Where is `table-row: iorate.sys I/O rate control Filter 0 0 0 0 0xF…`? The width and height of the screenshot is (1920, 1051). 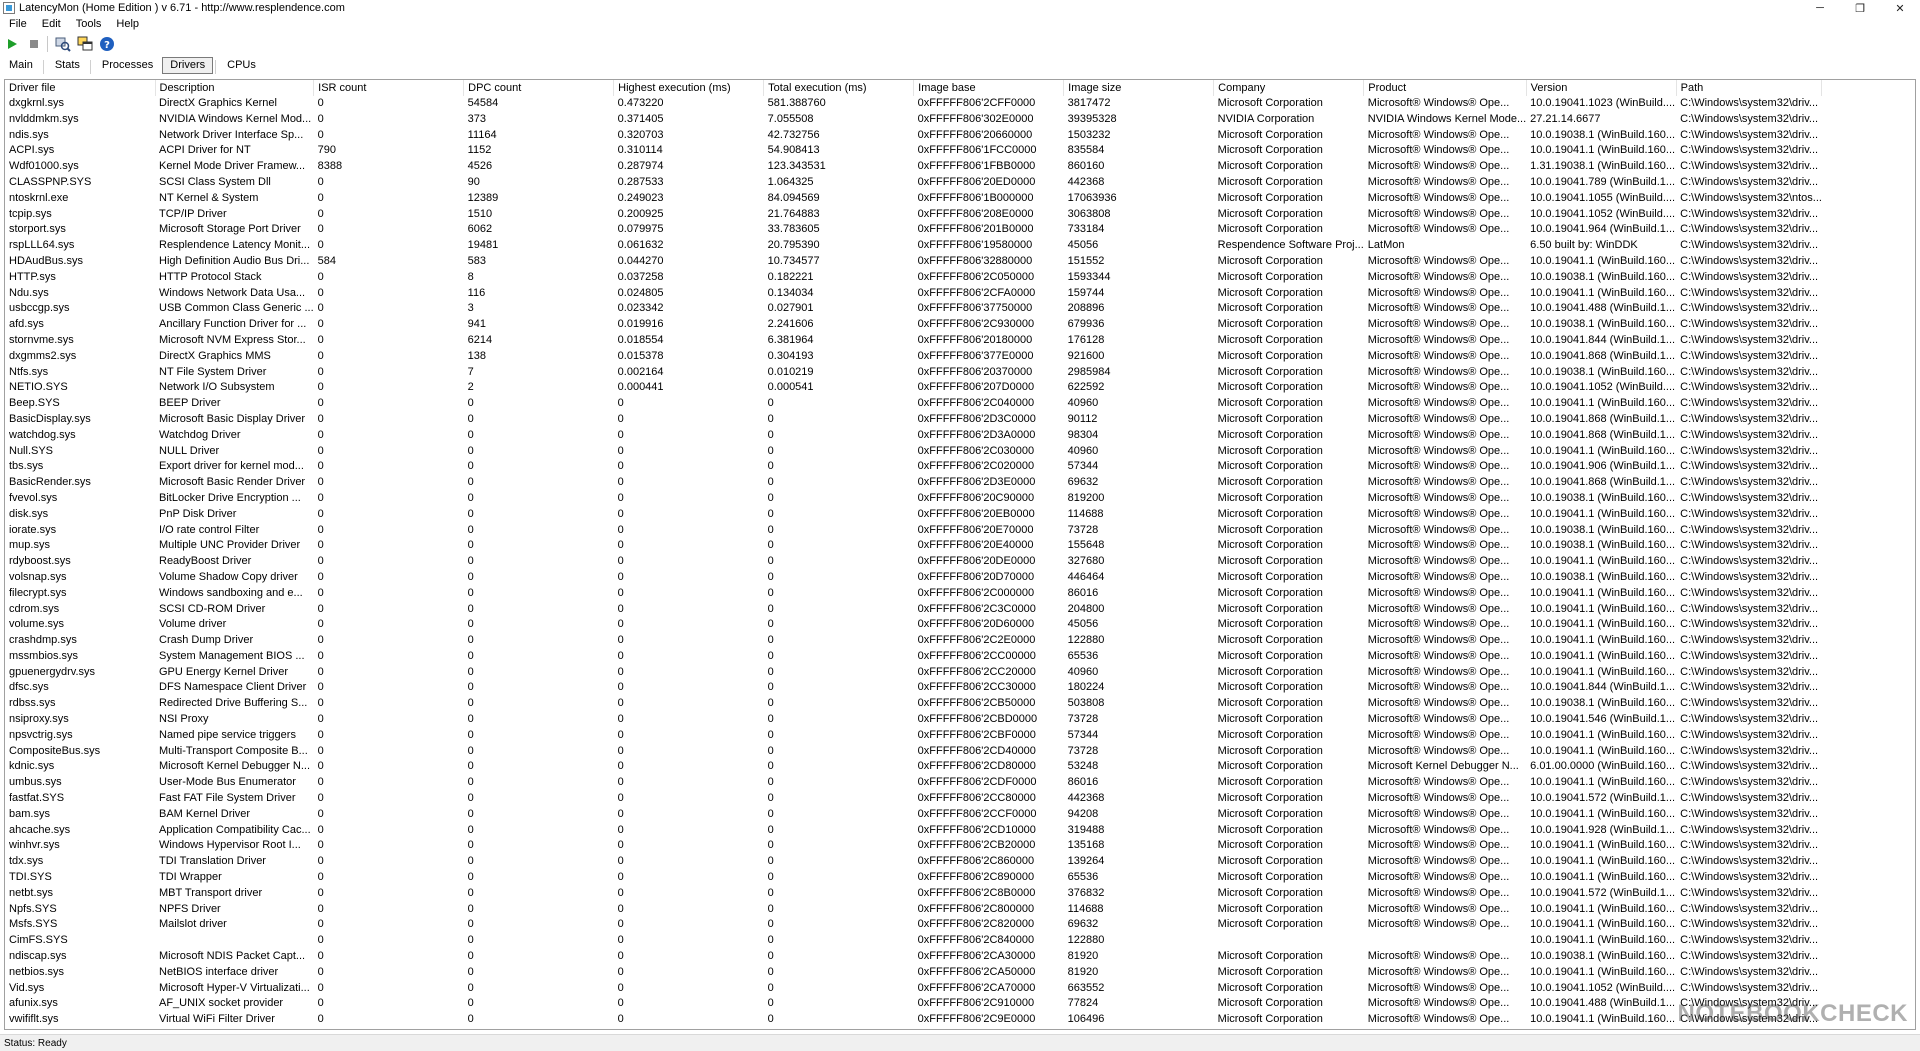 table-row: iorate.sys I/O rate control Filter 0 0 0 0 0xF… is located at coordinates (913, 531).